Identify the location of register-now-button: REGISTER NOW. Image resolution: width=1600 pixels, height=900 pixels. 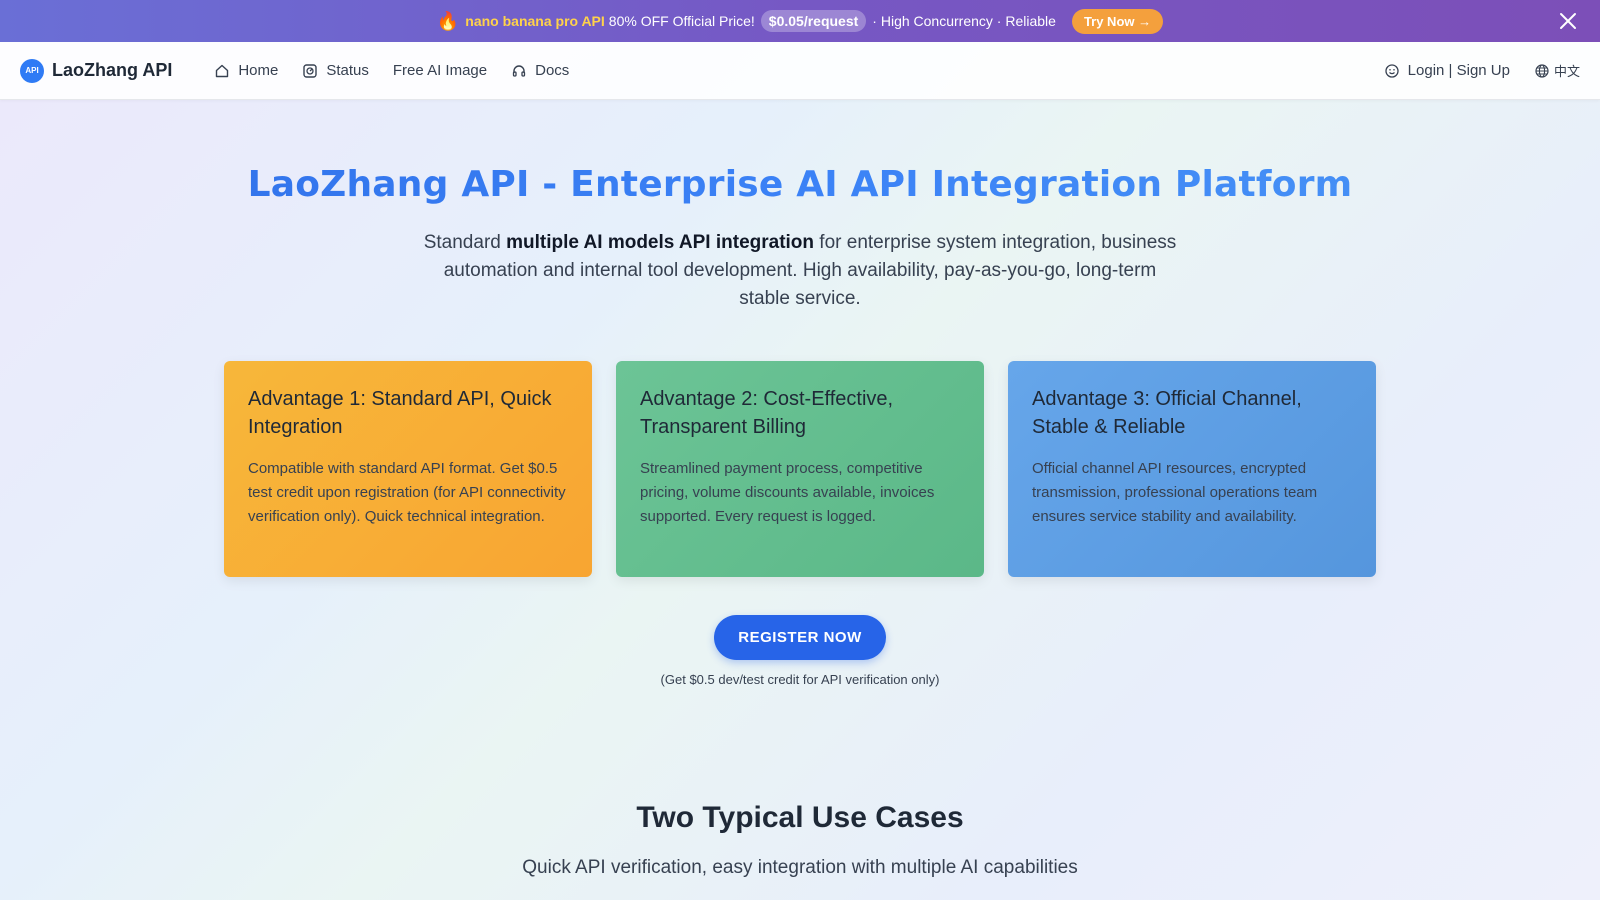
(800, 637).